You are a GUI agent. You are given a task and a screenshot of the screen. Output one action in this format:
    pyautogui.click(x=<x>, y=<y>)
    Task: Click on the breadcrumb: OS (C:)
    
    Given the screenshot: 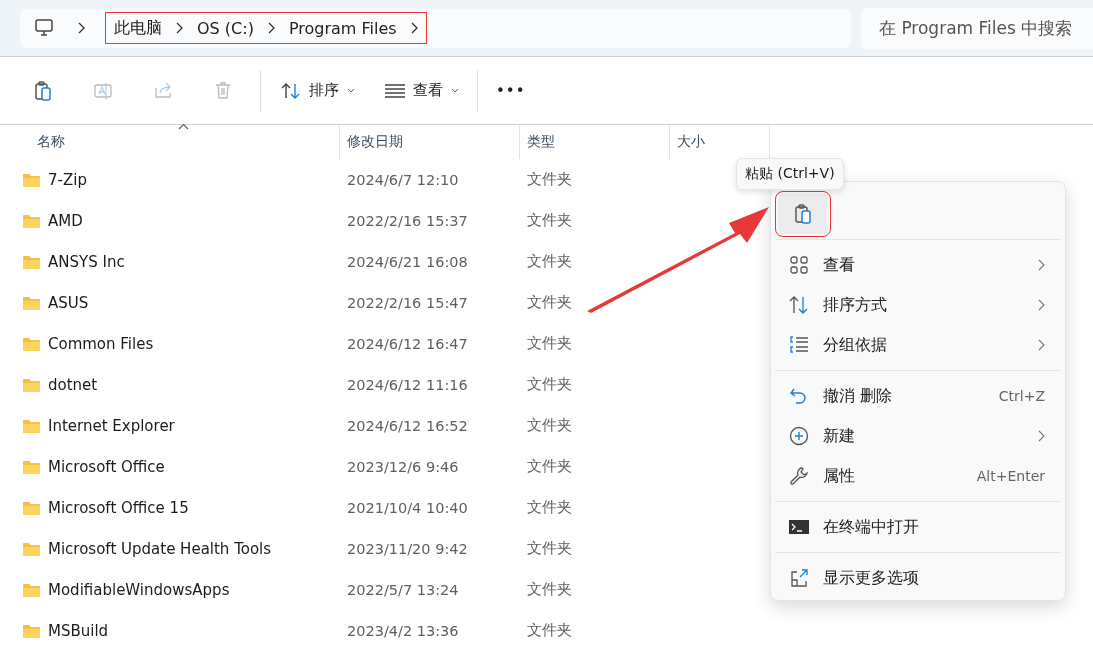 What is the action you would take?
    pyautogui.click(x=225, y=28)
    